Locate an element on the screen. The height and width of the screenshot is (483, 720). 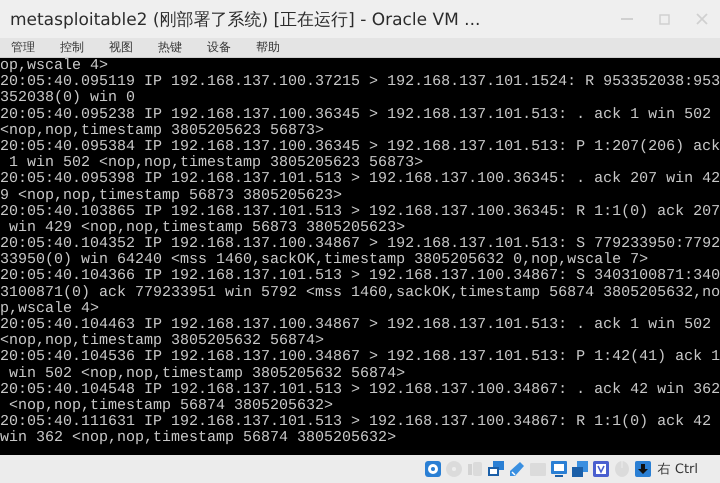
console-line: 20:05:40.103865 IP 192.168.137.101.513 > 192.168.137.100.36345: R 1:1(0) ack 207 is located at coordinates (360, 212).